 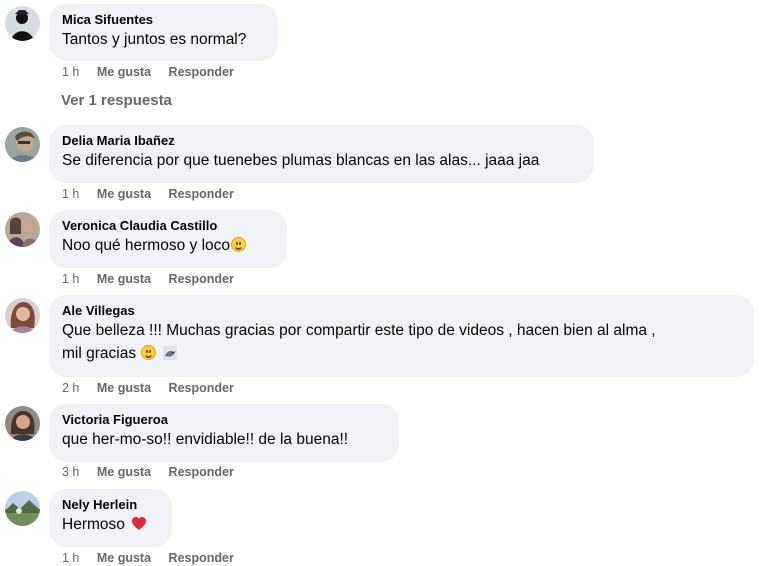 What do you see at coordinates (401, 311) in the screenshot?
I see `comment-author: Ale Villegas` at bounding box center [401, 311].